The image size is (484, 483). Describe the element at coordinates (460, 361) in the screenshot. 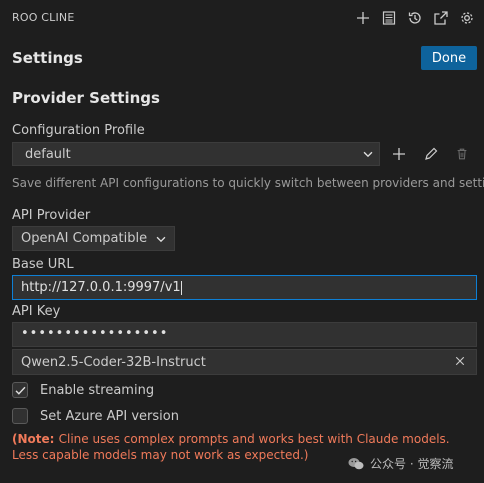

I see `close-icon` at that location.